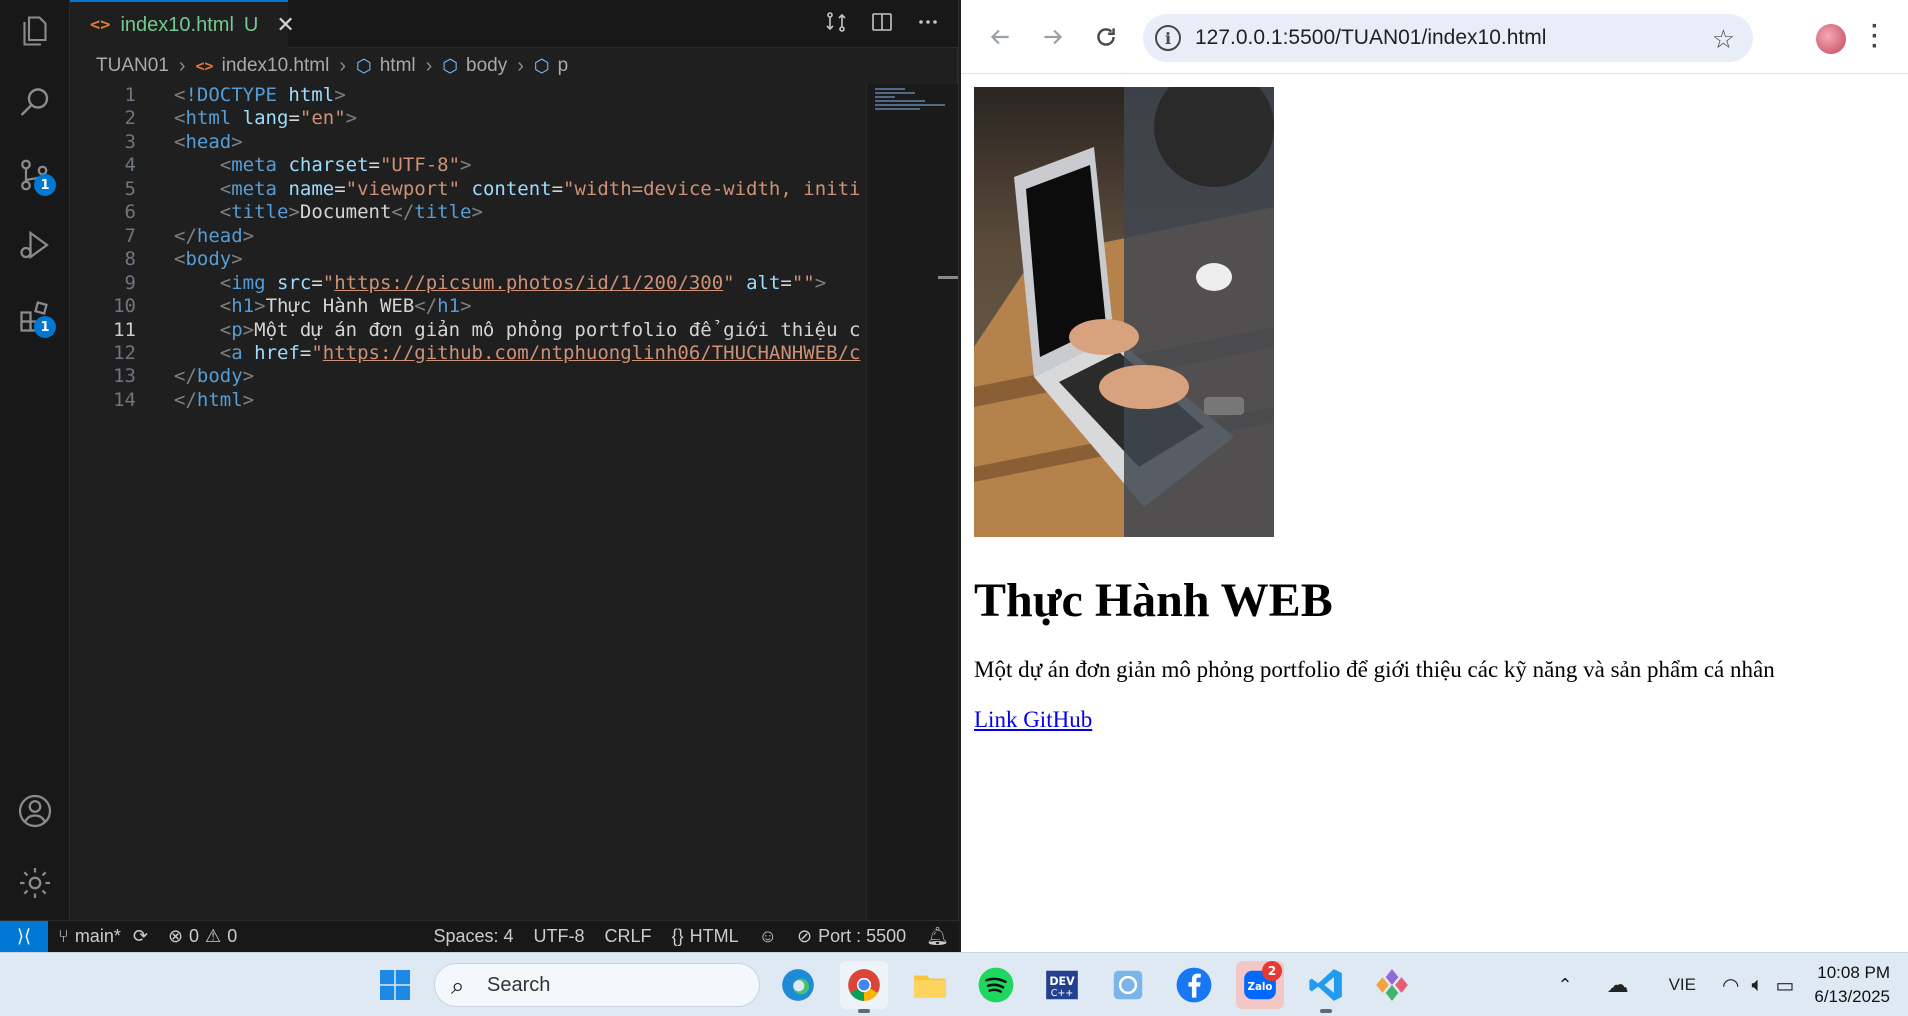  I want to click on code-line: 14 </html>, so click(468, 400).